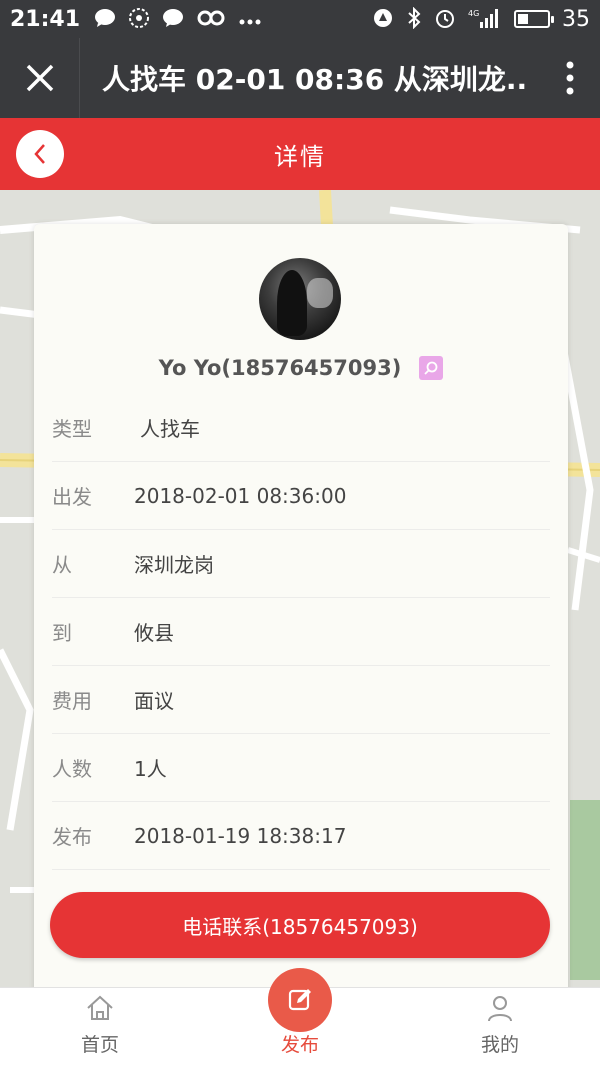  I want to click on detail-label: 人数, so click(72, 769).